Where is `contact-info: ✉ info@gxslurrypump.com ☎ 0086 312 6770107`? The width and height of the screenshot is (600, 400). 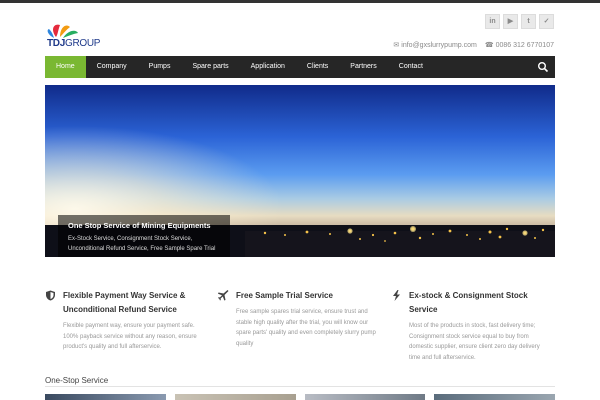
contact-info: ✉ info@gxslurrypump.com ☎ 0086 312 6770107 is located at coordinates (473, 45).